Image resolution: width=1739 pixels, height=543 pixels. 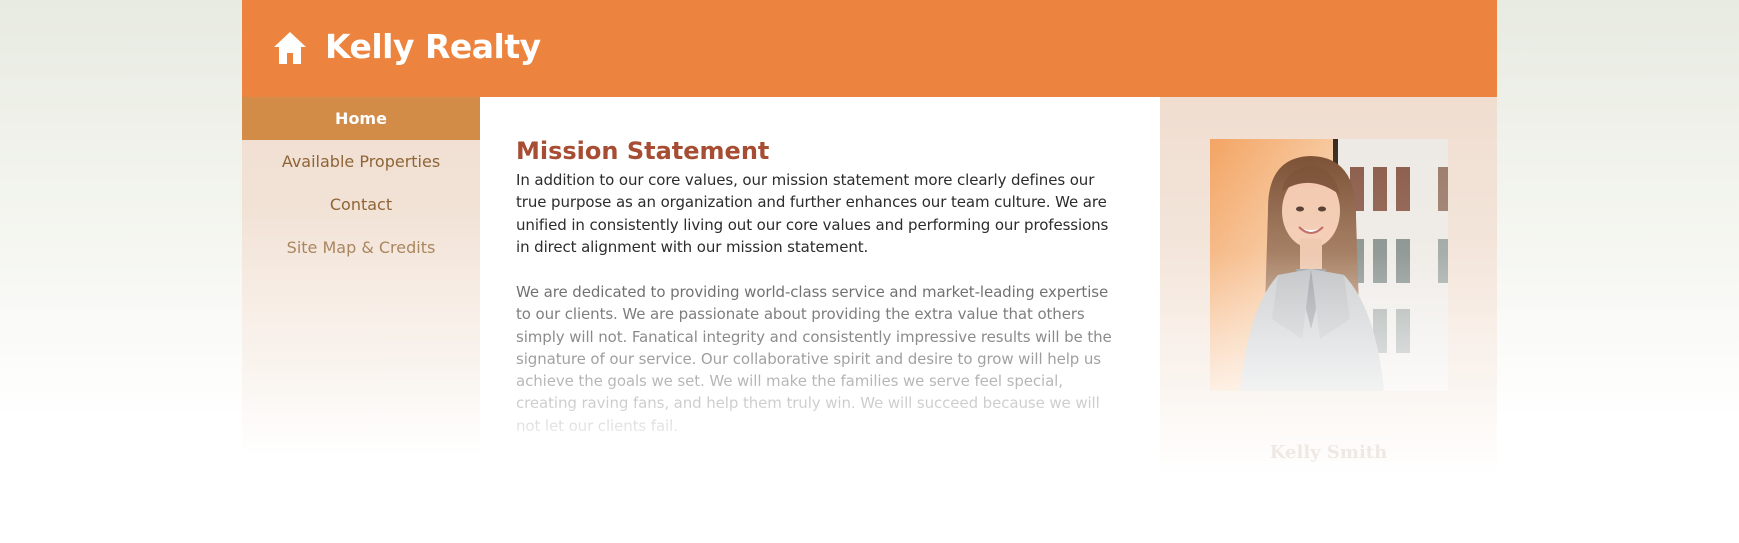 I want to click on nav-item-site-map-credits: Site Map & Credits, so click(x=361, y=247).